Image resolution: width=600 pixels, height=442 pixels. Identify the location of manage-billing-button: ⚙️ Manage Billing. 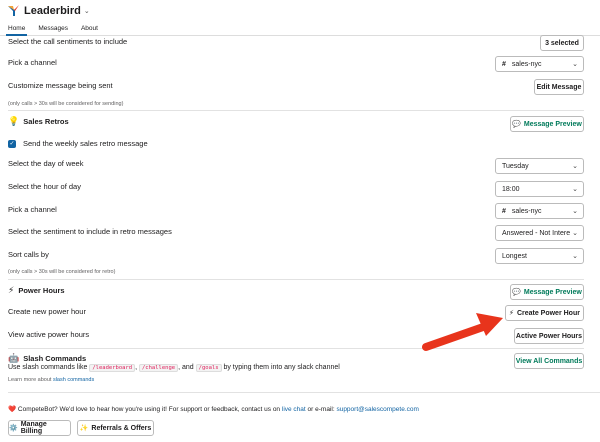
(39, 428).